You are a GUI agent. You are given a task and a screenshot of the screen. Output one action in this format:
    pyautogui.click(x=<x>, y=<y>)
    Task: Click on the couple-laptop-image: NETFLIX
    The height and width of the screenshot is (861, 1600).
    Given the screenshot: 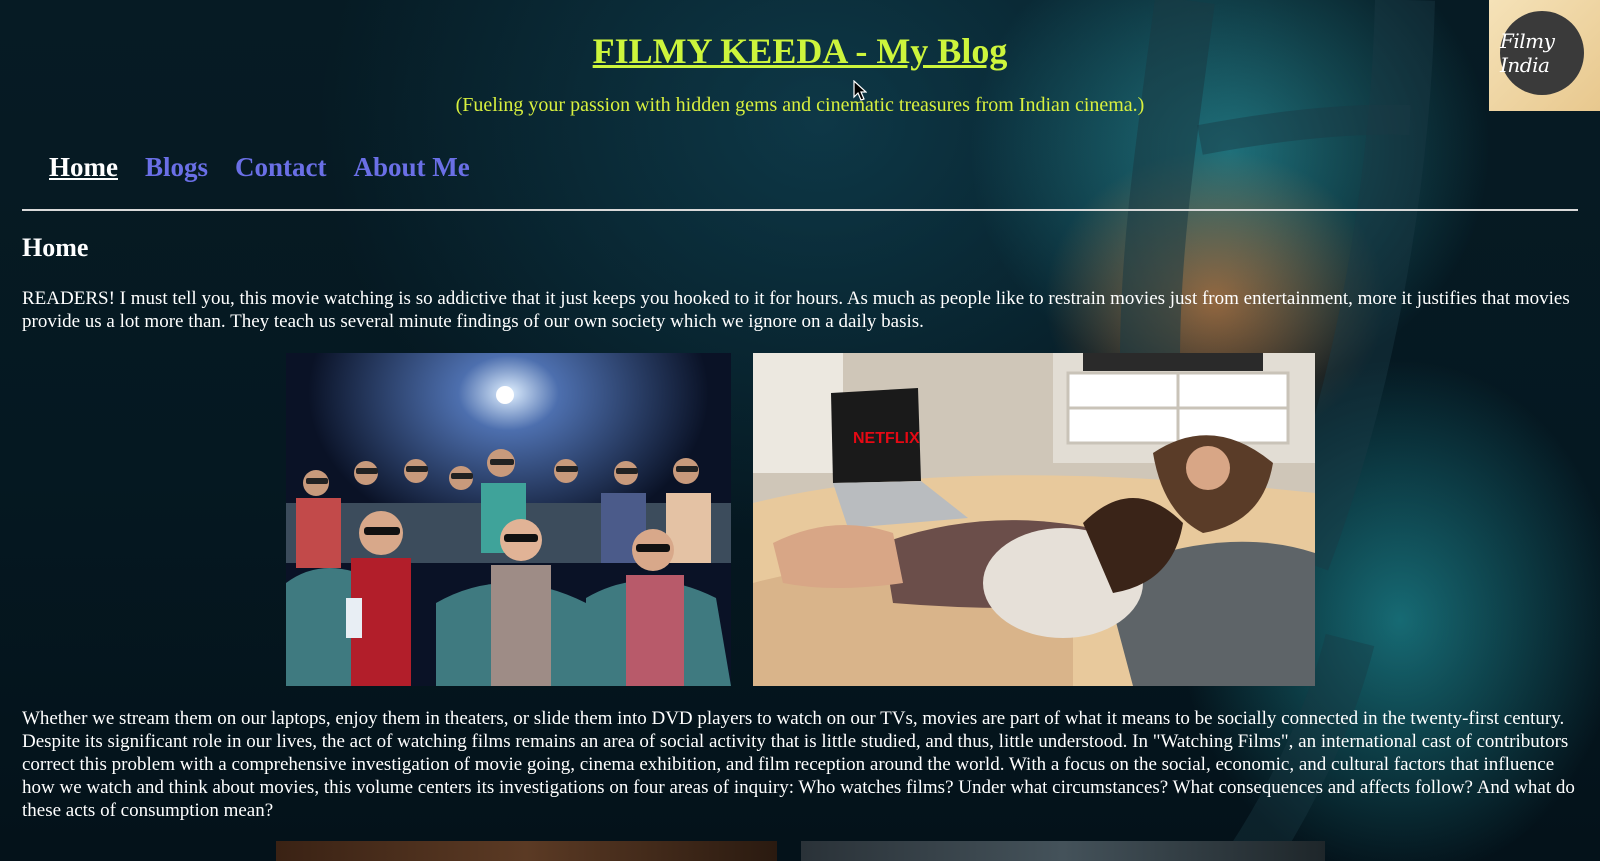 What is the action you would take?
    pyautogui.click(x=1034, y=519)
    